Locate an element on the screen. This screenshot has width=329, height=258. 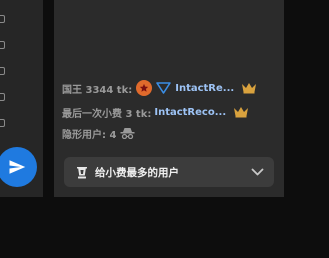
star-badge-icon is located at coordinates (144, 88).